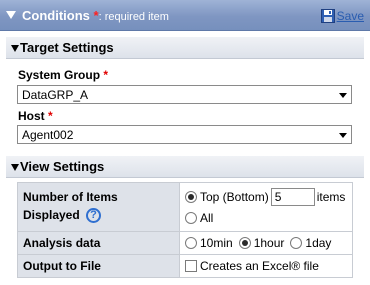  I want to click on top-count-input: 5, so click(292, 197).